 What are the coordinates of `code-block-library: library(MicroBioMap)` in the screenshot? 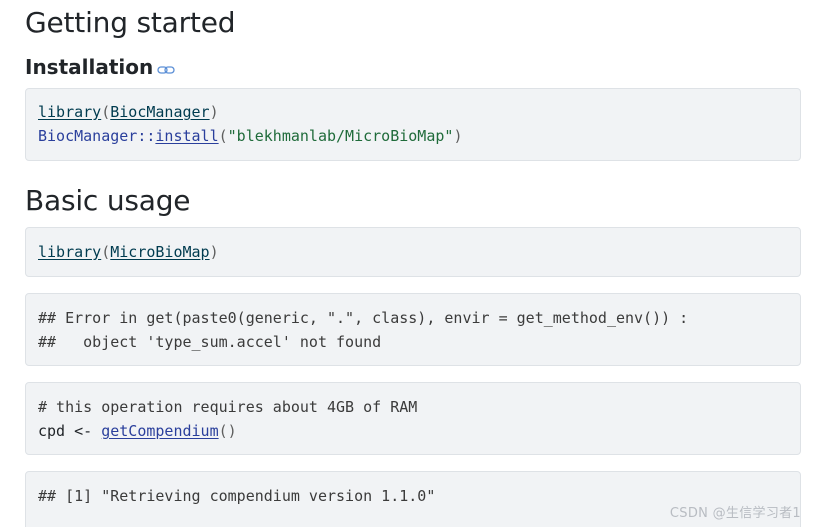 It's located at (413, 252).